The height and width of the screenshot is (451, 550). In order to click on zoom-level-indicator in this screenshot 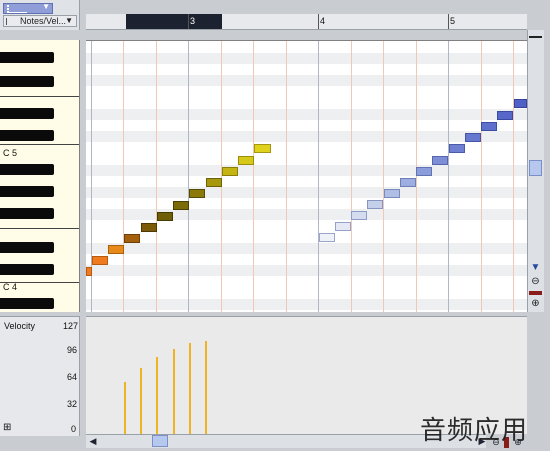, I will do `click(535, 293)`.